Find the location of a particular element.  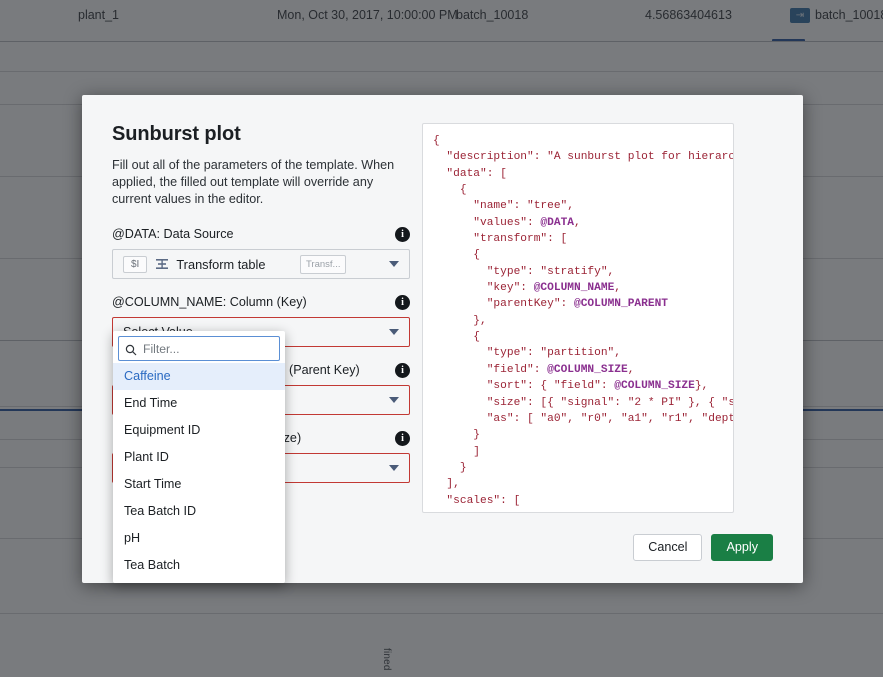

code-line: "size": [{ "signal": "2 * PI" }, { "s is located at coordinates (583, 402).